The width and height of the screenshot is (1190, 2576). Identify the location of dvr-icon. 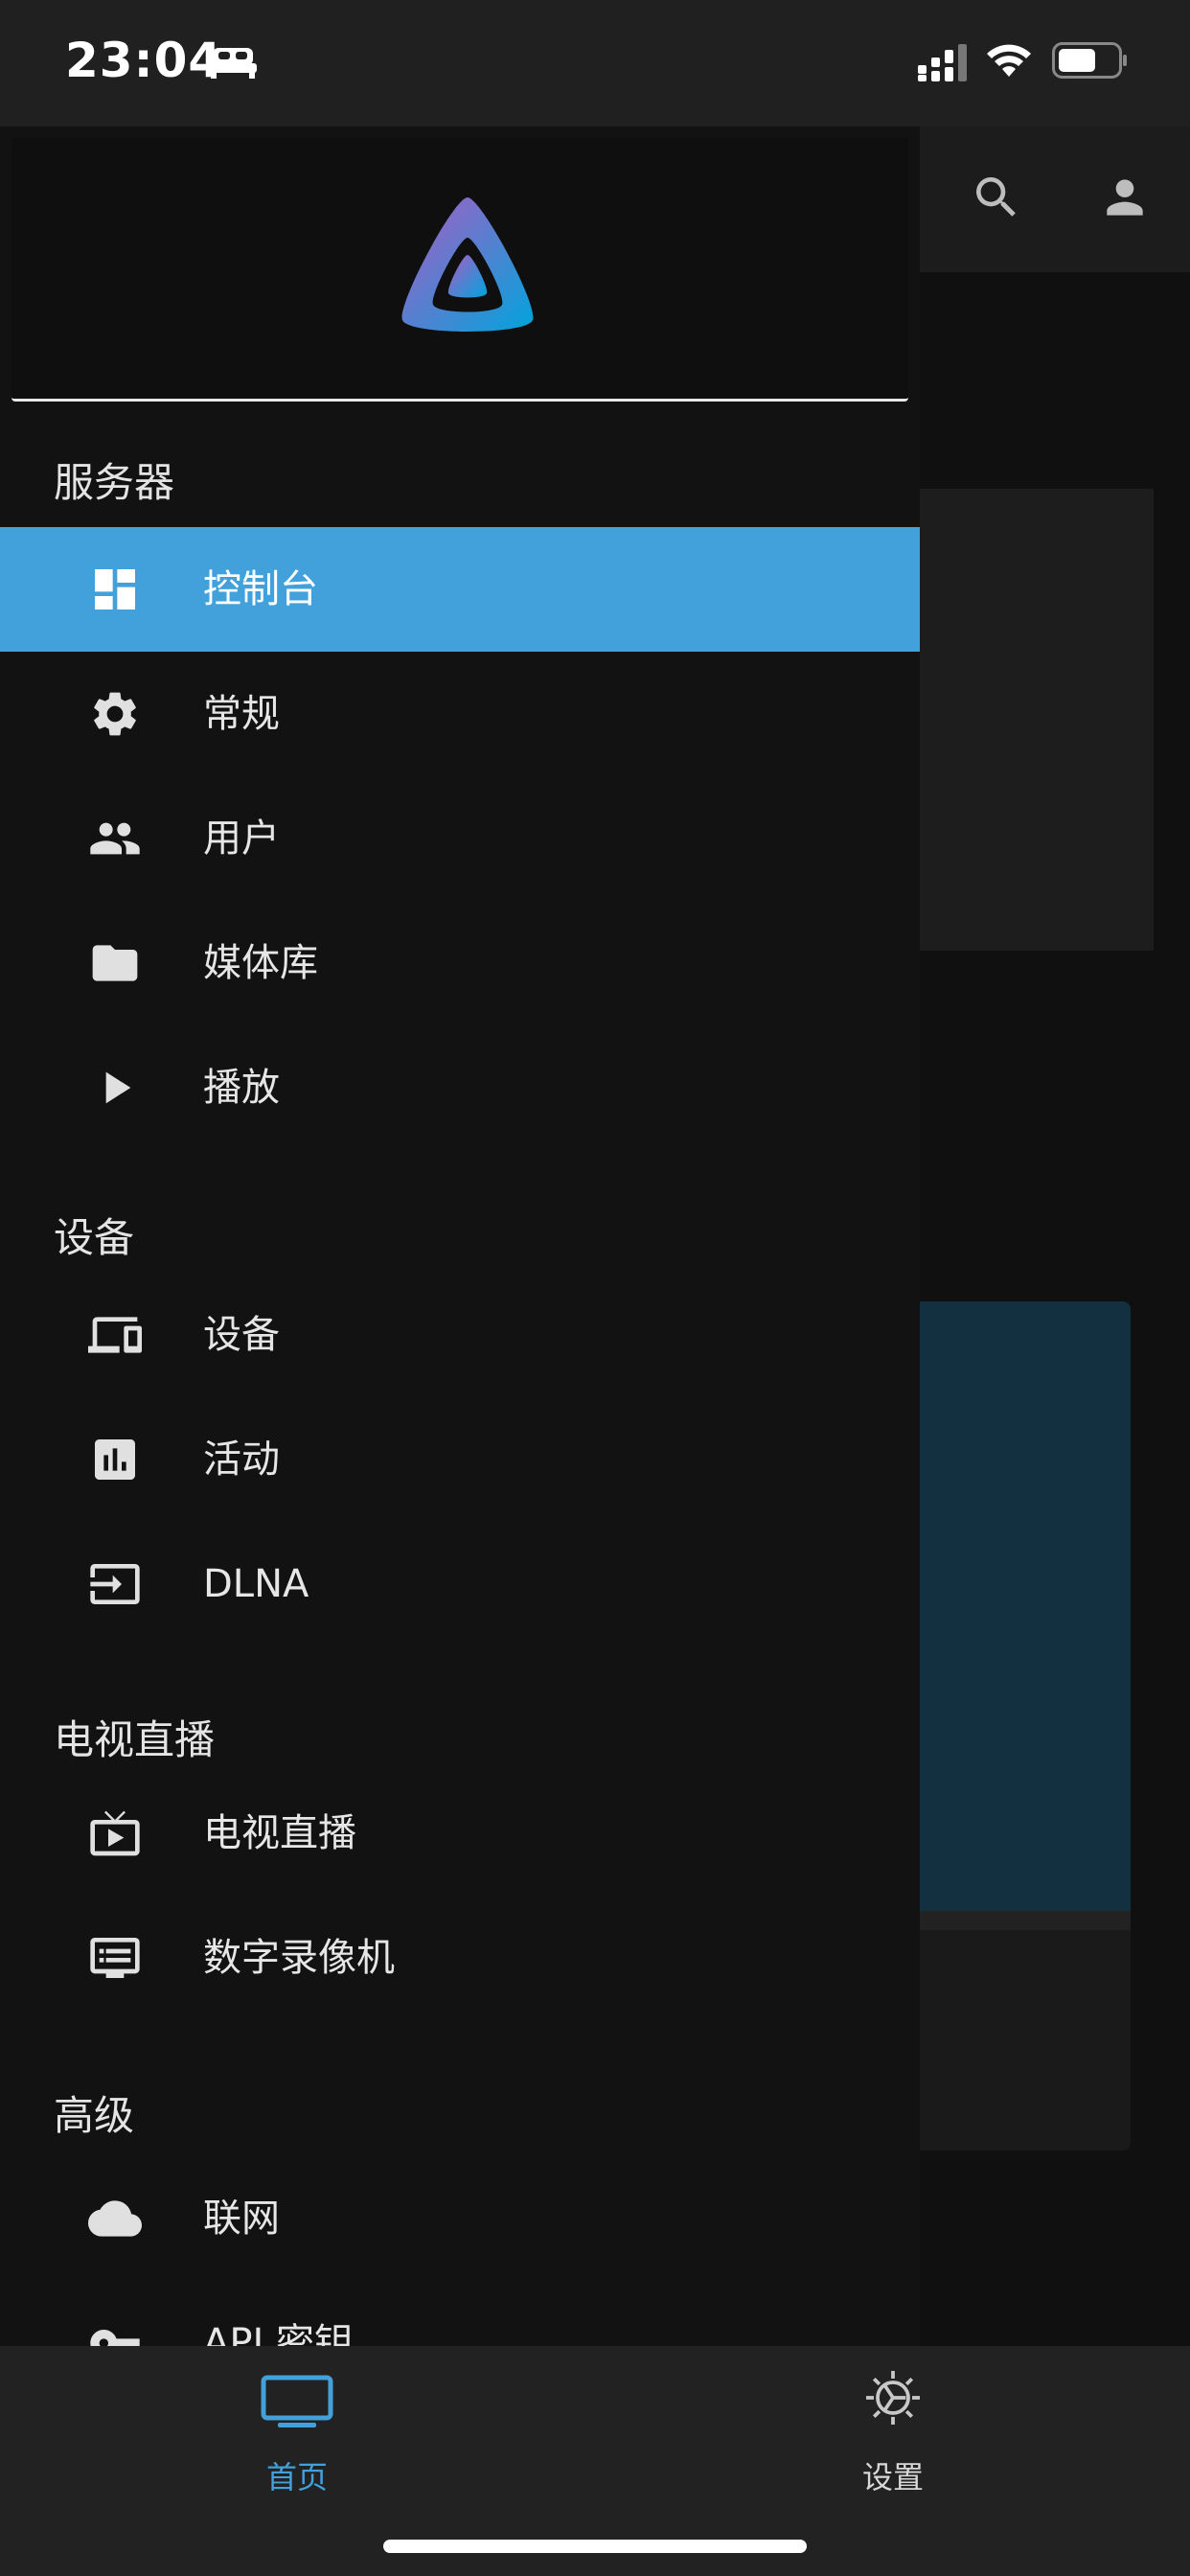
(115, 1958).